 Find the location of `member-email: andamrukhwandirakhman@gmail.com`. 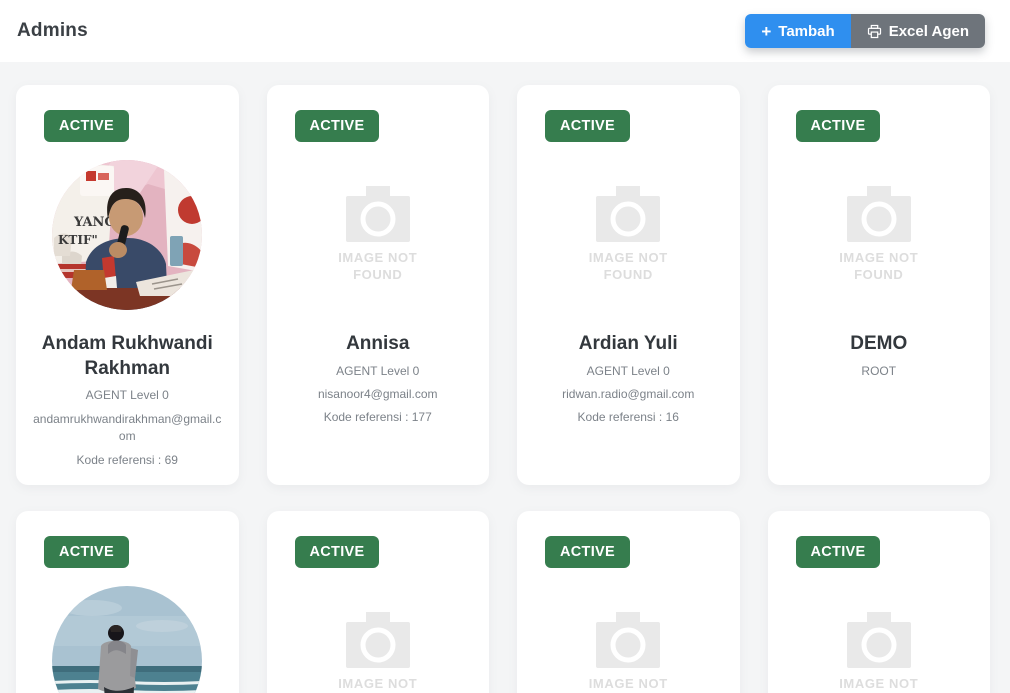

member-email: andamrukhwandirakhman@gmail.com is located at coordinates (127, 427).